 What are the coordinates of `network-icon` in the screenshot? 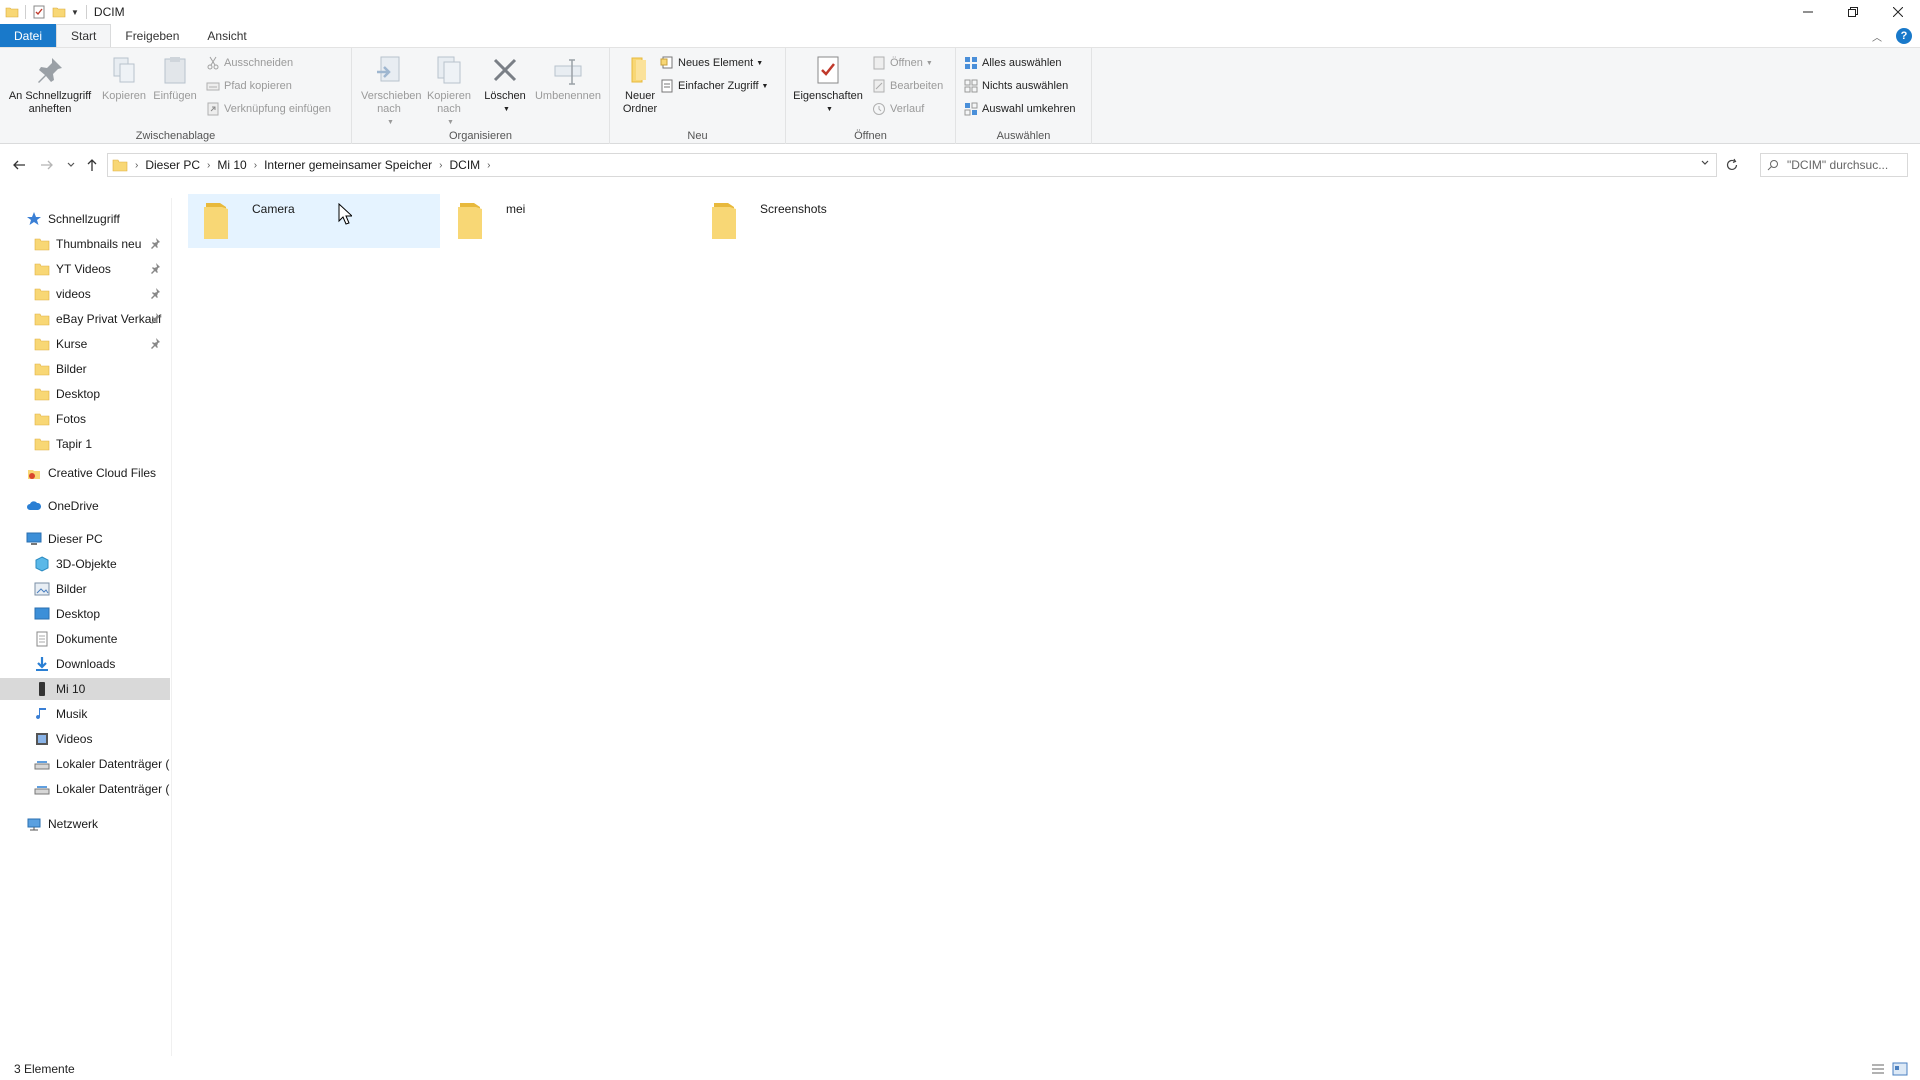 It's located at (34, 824).